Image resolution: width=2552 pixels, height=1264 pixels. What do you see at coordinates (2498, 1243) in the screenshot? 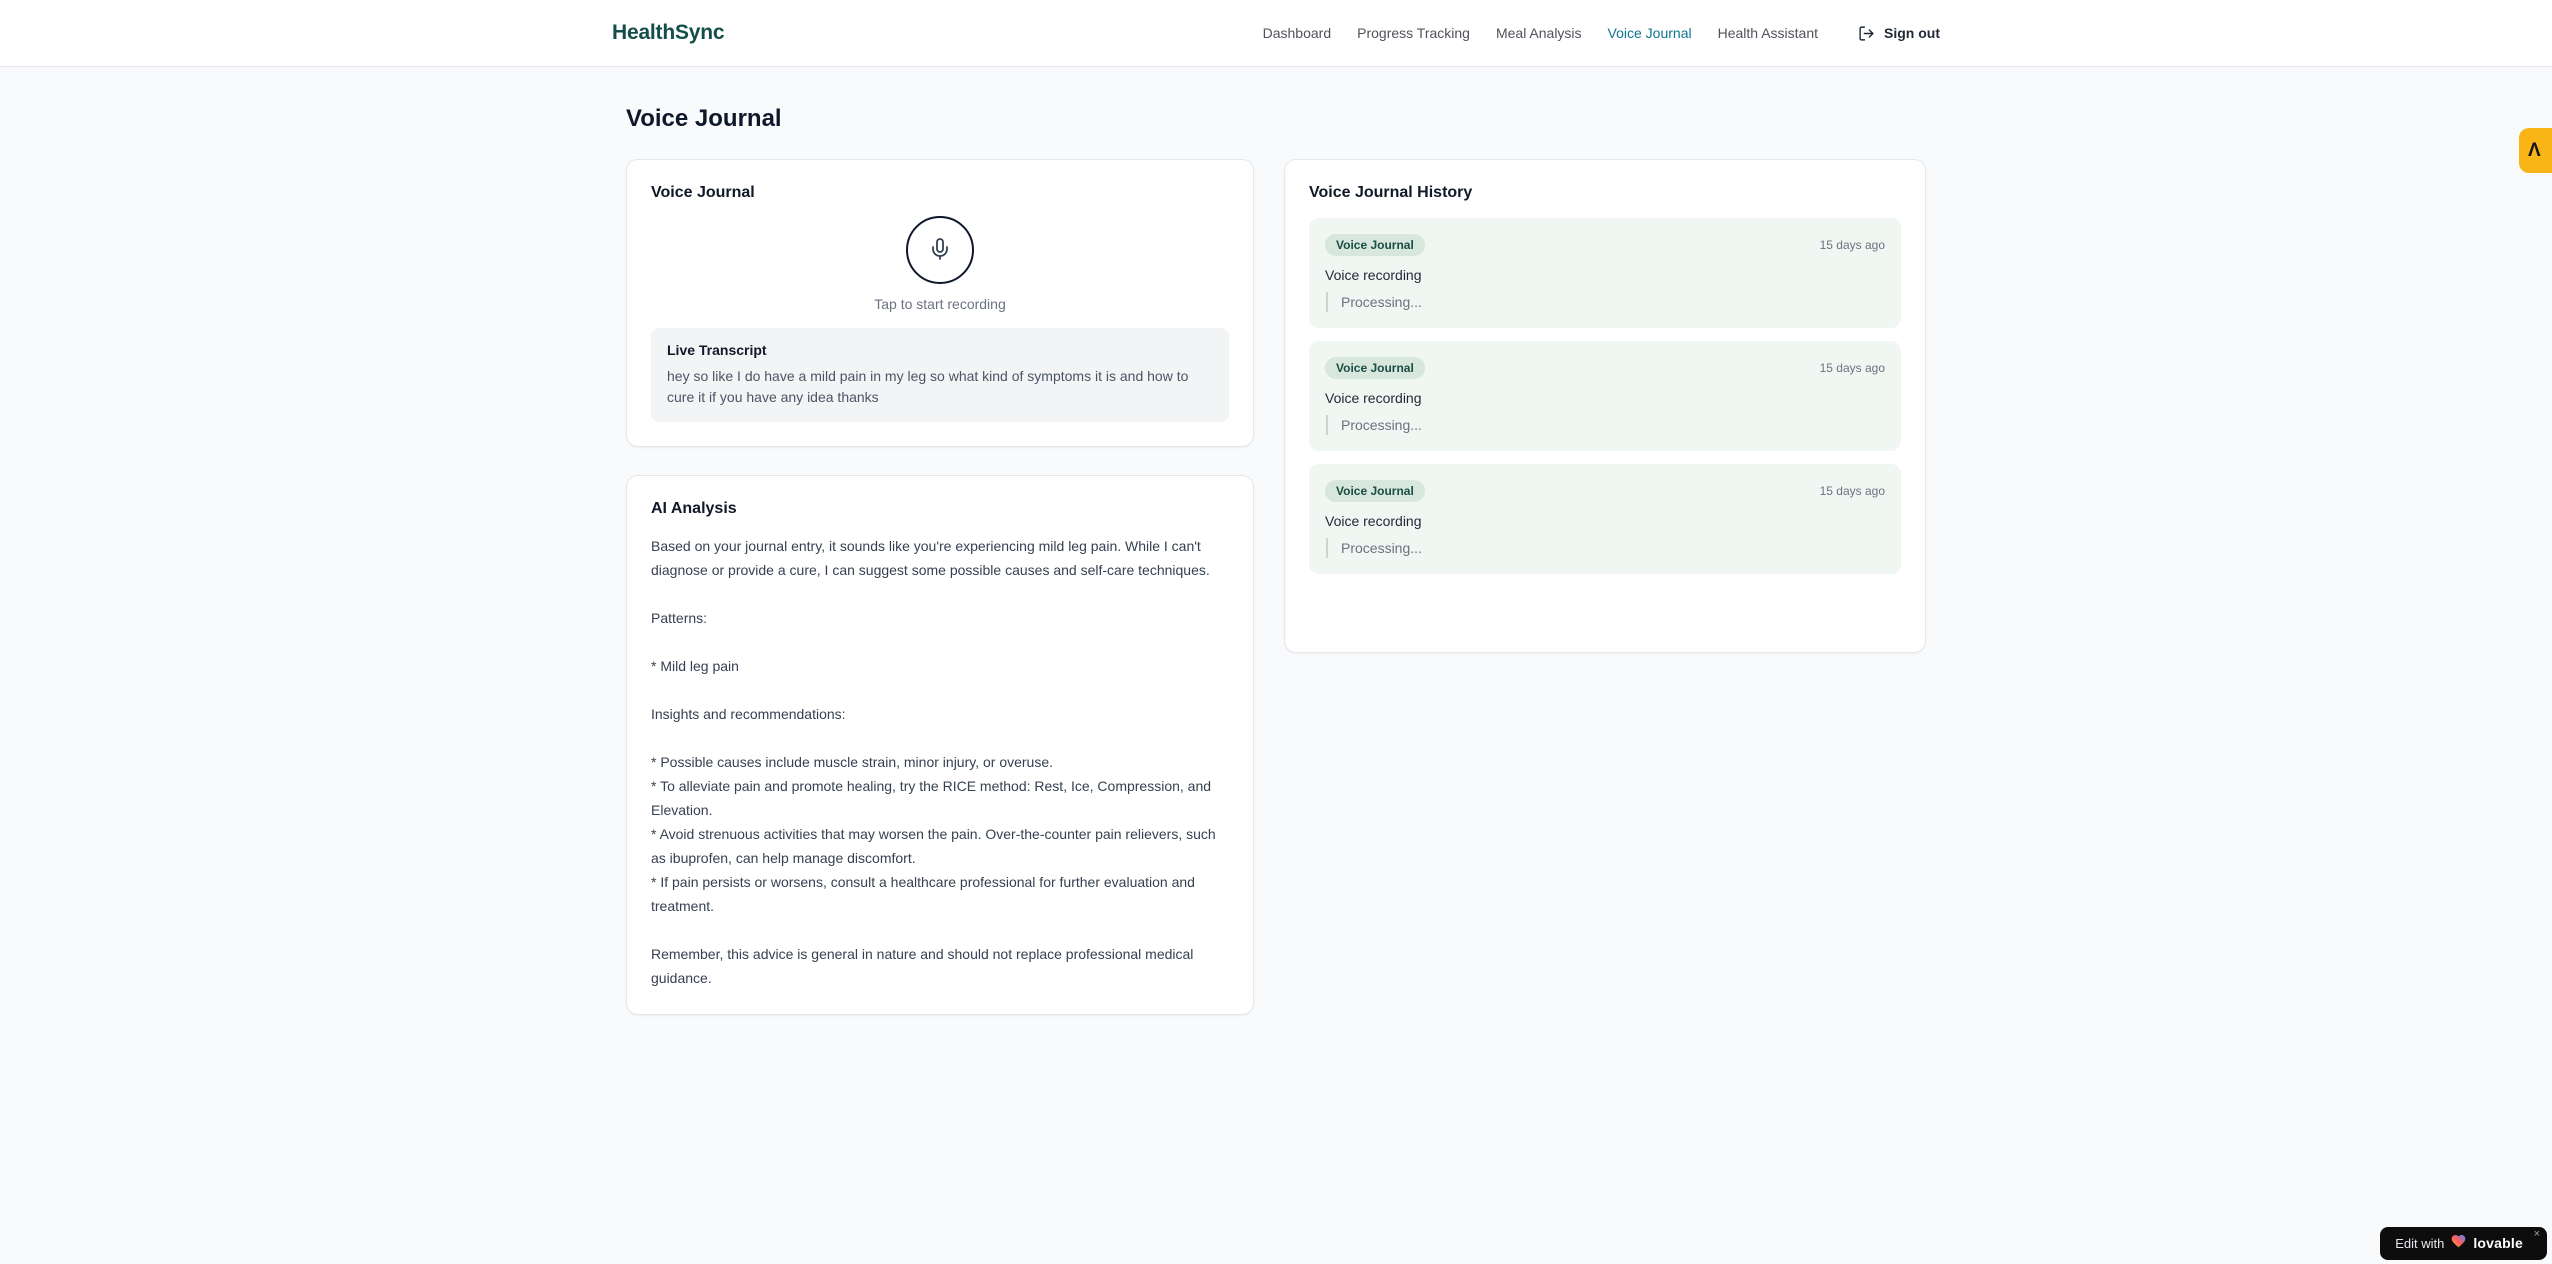
I see `lovable-brand-label: lovable` at bounding box center [2498, 1243].